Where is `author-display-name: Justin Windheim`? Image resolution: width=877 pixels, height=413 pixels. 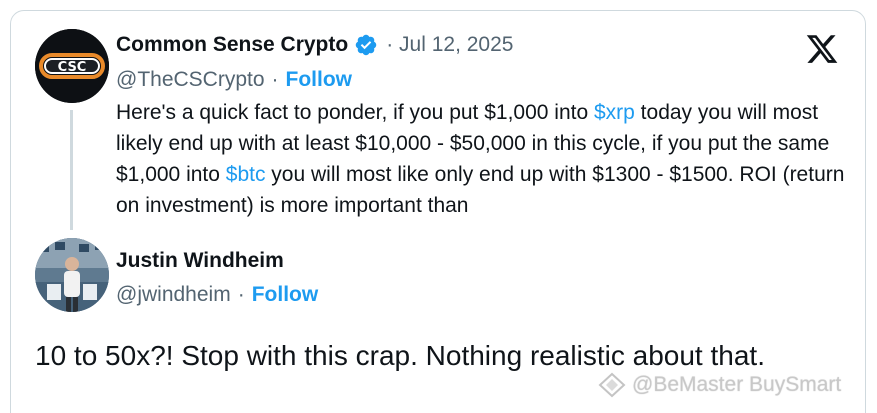
author-display-name: Justin Windheim is located at coordinates (200, 261).